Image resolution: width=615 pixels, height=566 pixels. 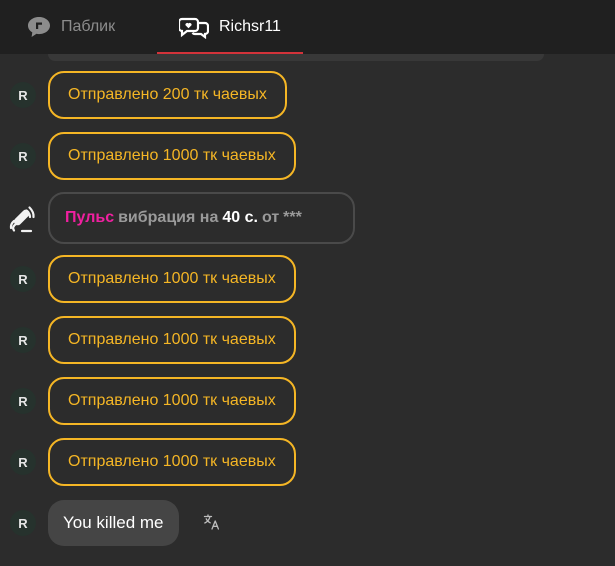 I want to click on tab-public: Паблик, so click(x=71, y=27).